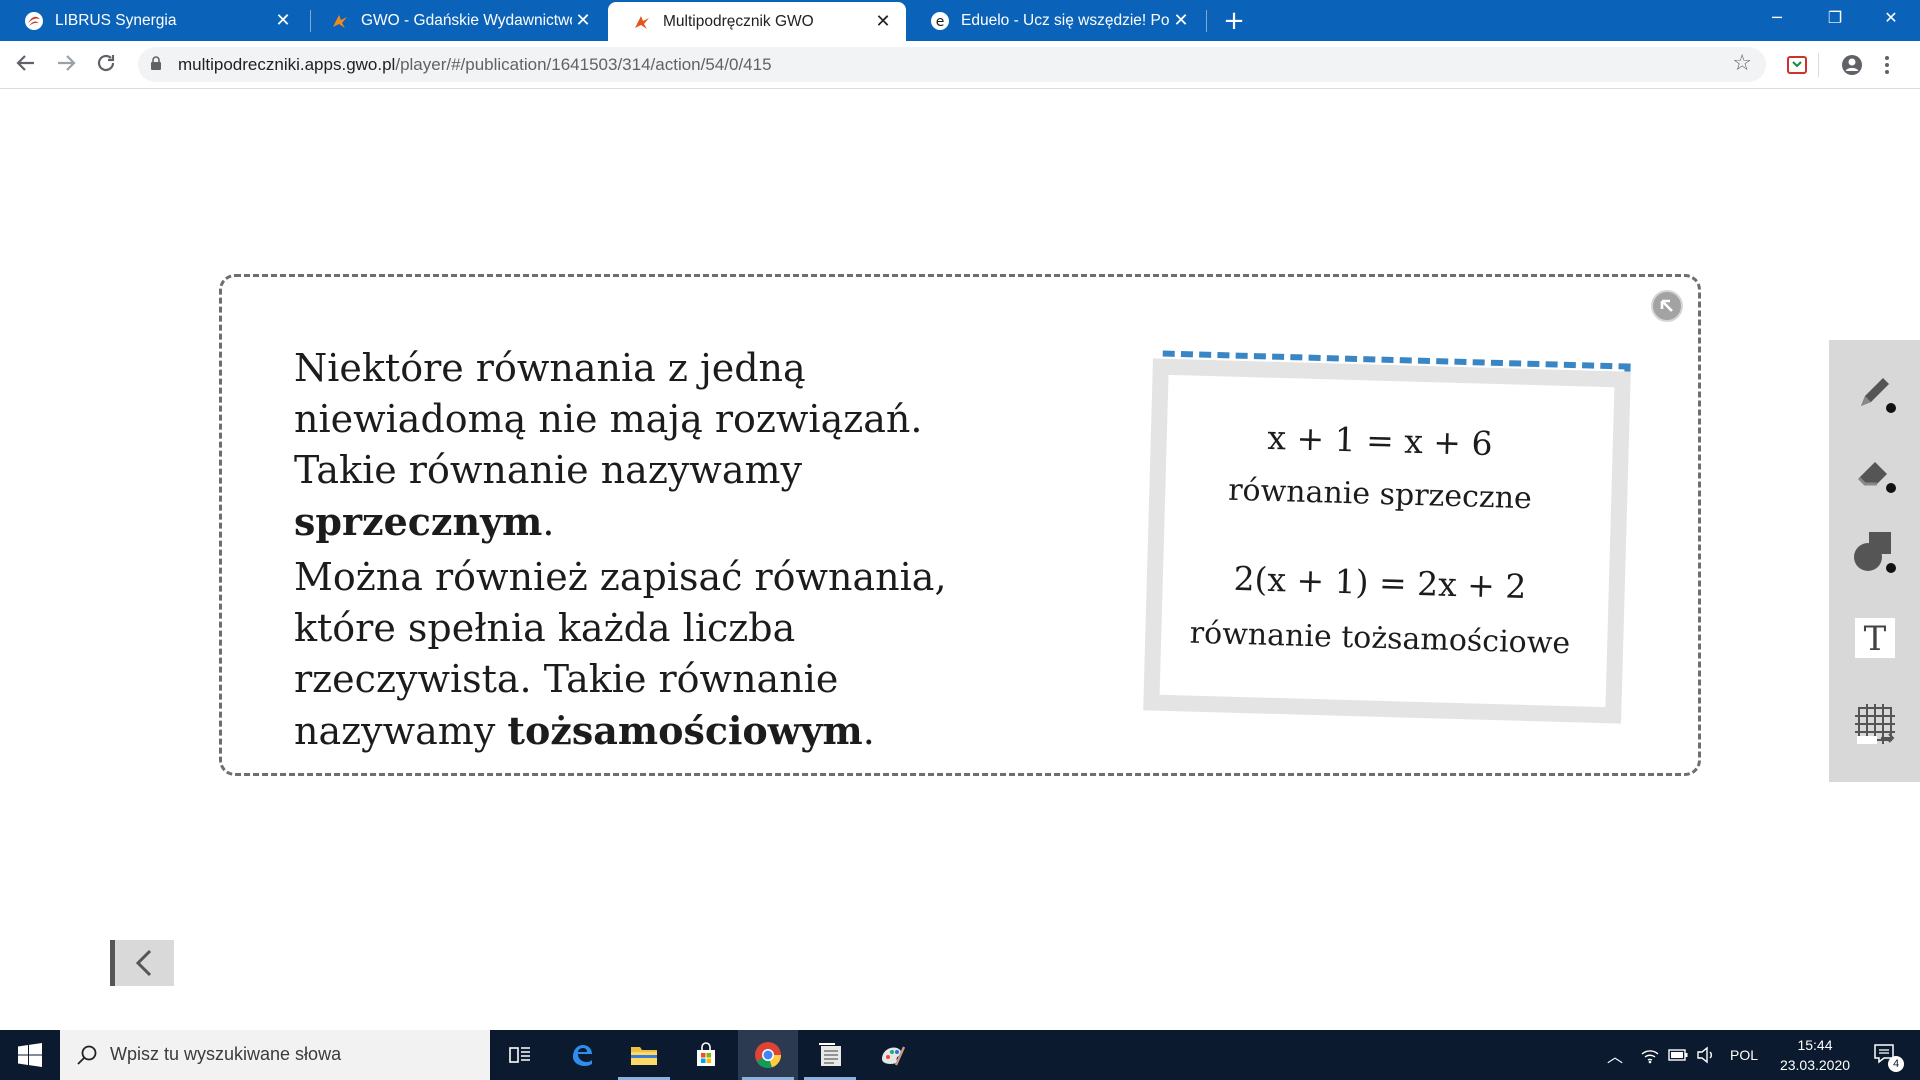 This screenshot has width=1920, height=1080. Describe the element at coordinates (1387, 541) in the screenshot. I see `note-paper` at that location.